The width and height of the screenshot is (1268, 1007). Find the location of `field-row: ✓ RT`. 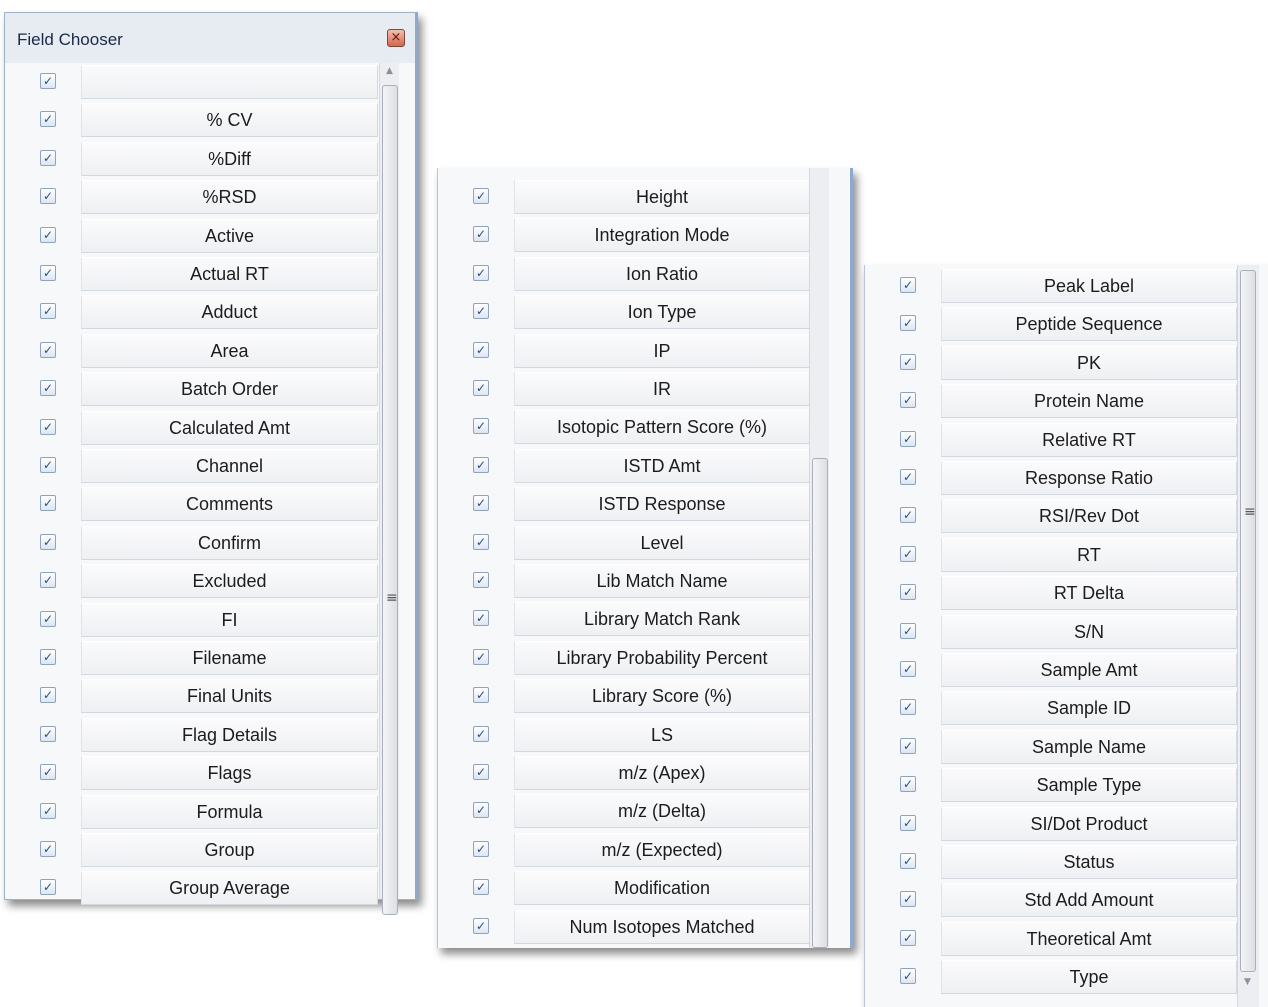

field-row: ✓ RT is located at coordinates (1053, 555).